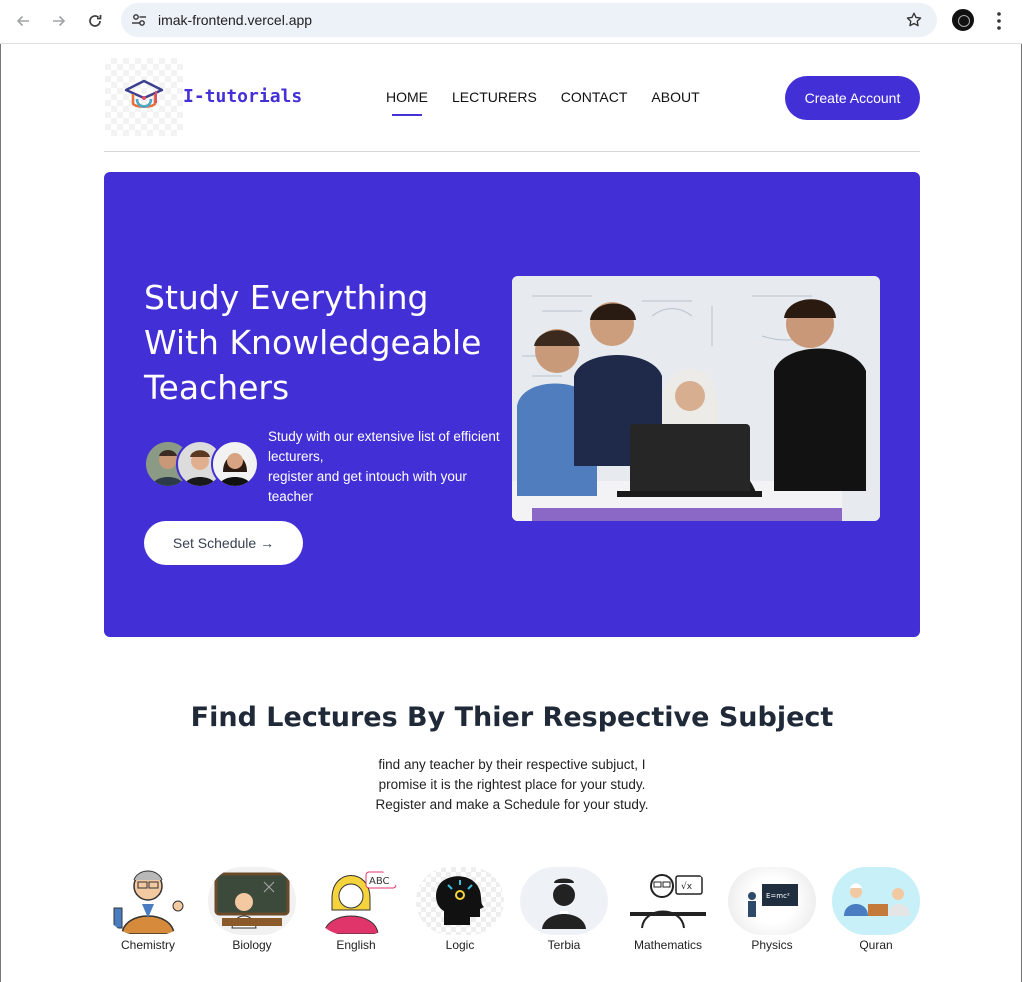 This screenshot has height=982, width=1022. What do you see at coordinates (59, 21) in the screenshot?
I see `forward-arrow-icon` at bounding box center [59, 21].